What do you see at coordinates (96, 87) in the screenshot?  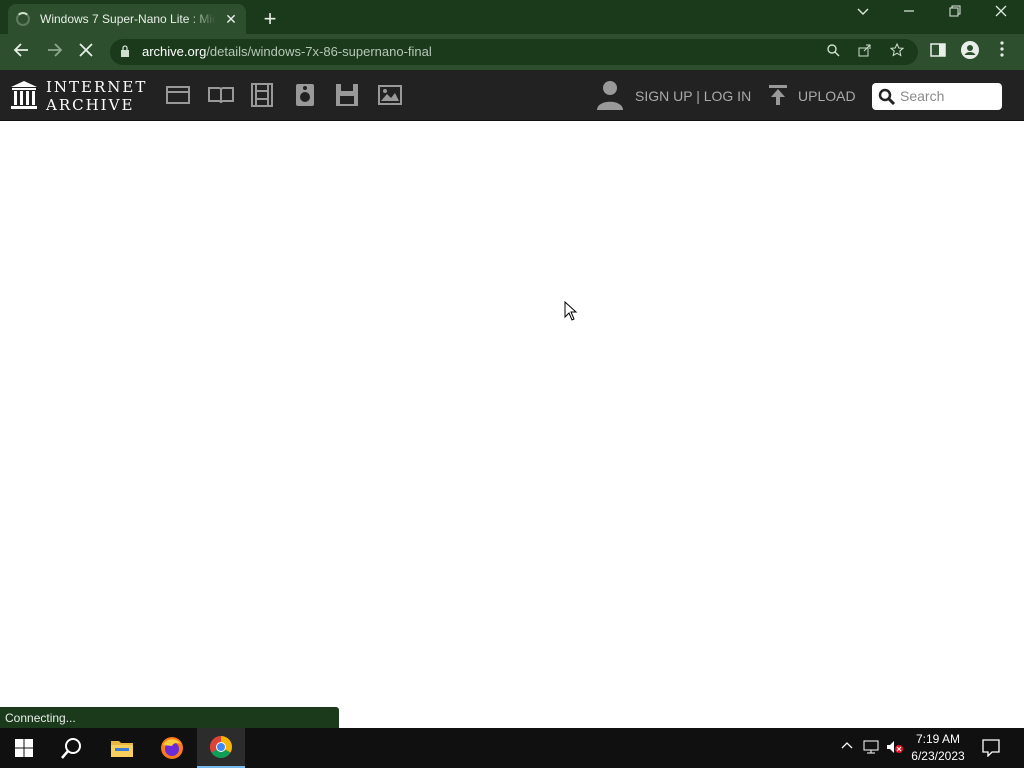 I see `ia-logo-line1: INTERNET` at bounding box center [96, 87].